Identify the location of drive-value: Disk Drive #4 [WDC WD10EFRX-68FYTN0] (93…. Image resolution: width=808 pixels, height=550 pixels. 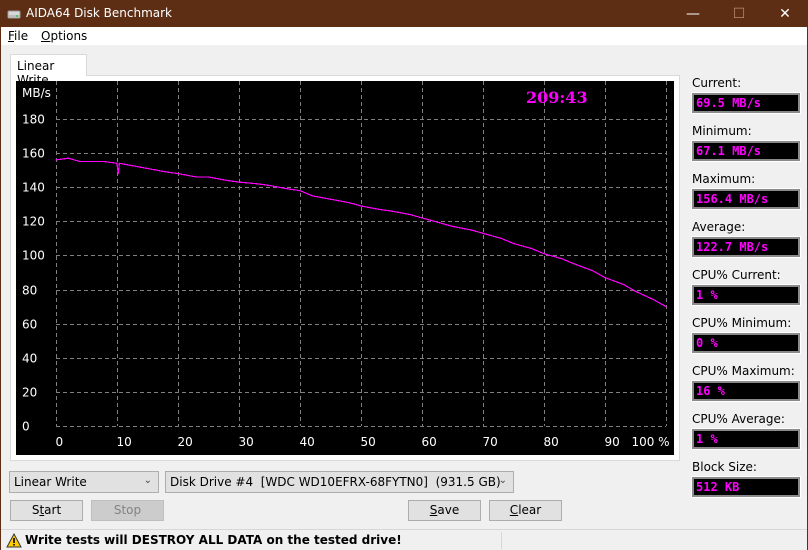
(335, 482).